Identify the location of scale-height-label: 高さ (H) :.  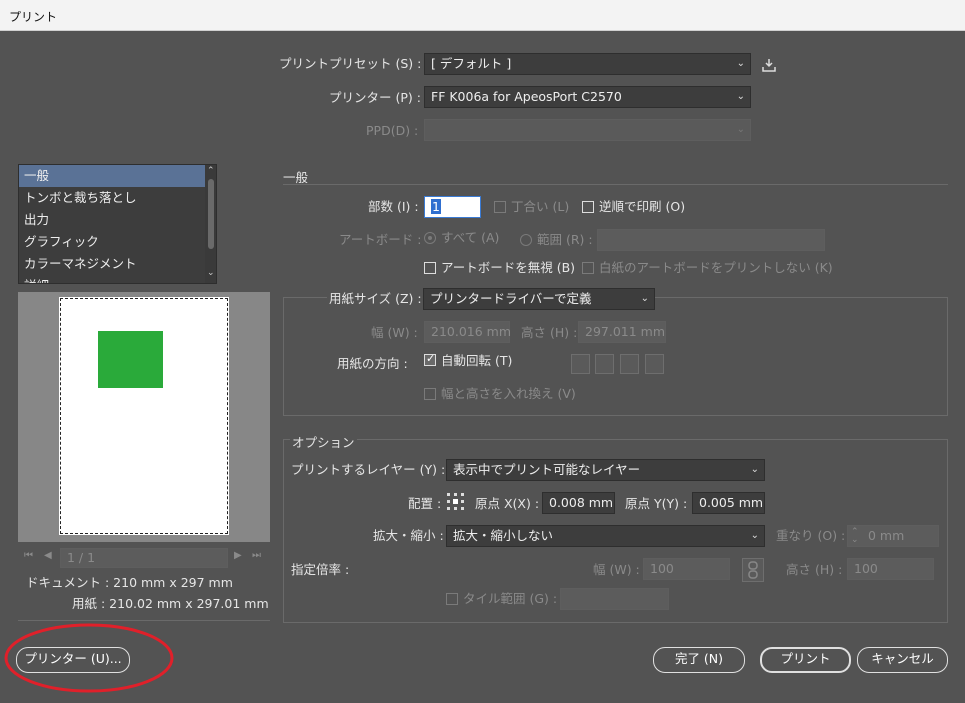
(814, 569).